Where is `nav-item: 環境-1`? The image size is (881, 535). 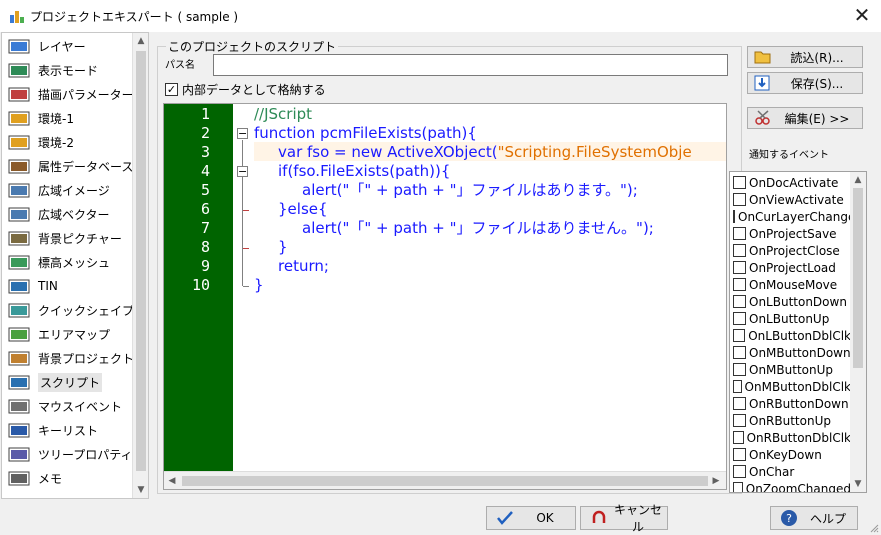
nav-item: 環境-1 is located at coordinates (67, 118).